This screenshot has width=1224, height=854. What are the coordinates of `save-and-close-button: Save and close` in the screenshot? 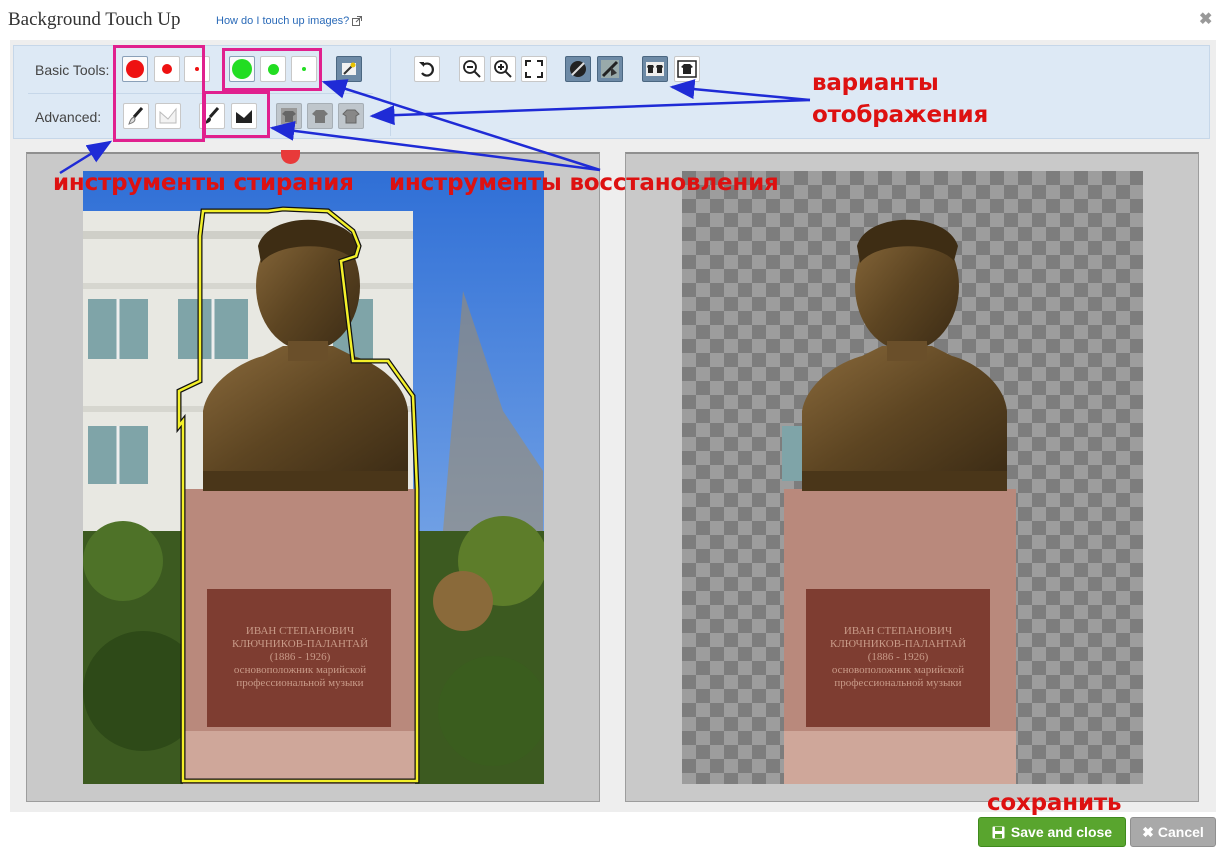 It's located at (1052, 832).